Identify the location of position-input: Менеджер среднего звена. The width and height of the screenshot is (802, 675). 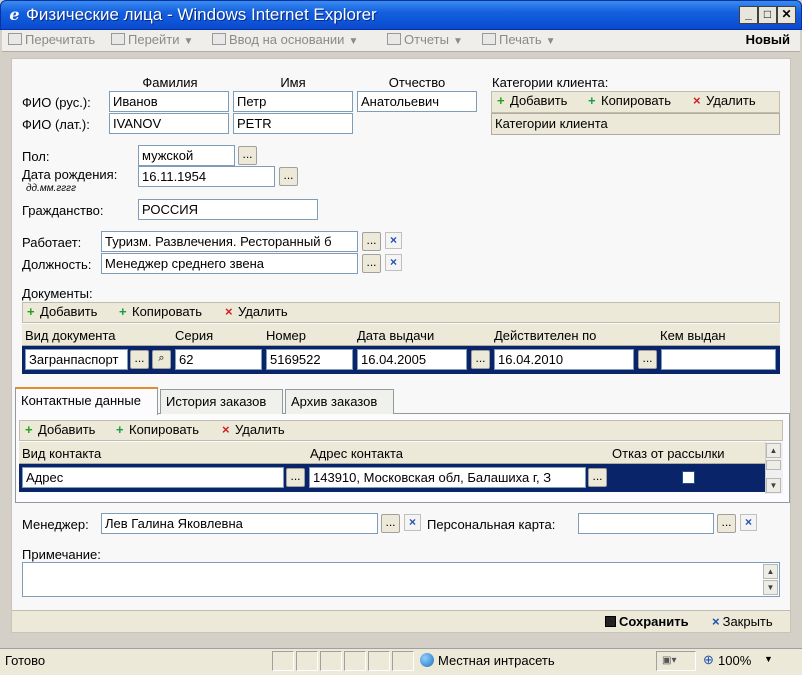
(229, 263).